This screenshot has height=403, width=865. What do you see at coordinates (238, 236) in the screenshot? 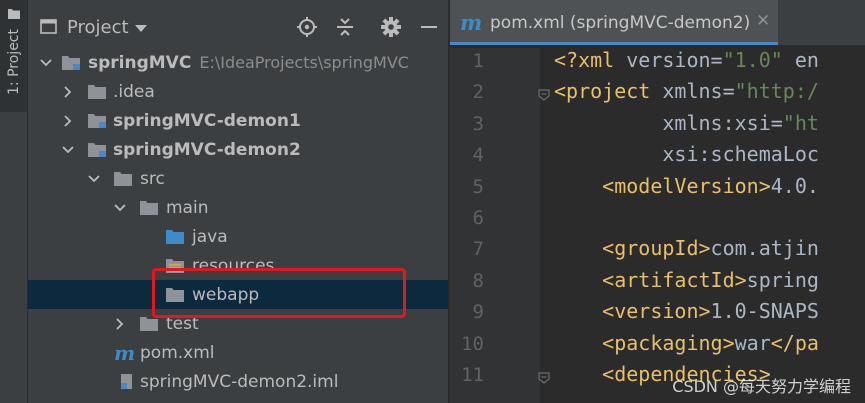
I see `tree-row-java: java` at bounding box center [238, 236].